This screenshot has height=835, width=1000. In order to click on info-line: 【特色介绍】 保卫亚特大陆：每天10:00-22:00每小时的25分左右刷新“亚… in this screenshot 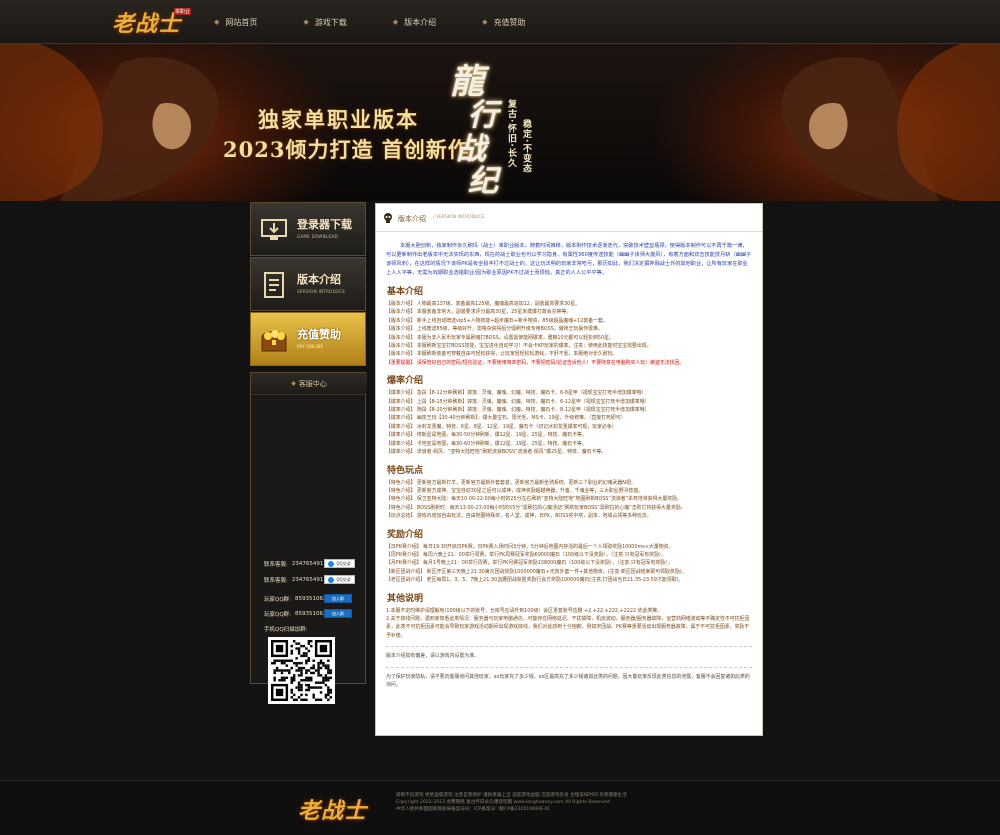, I will do `click(534, 499)`.